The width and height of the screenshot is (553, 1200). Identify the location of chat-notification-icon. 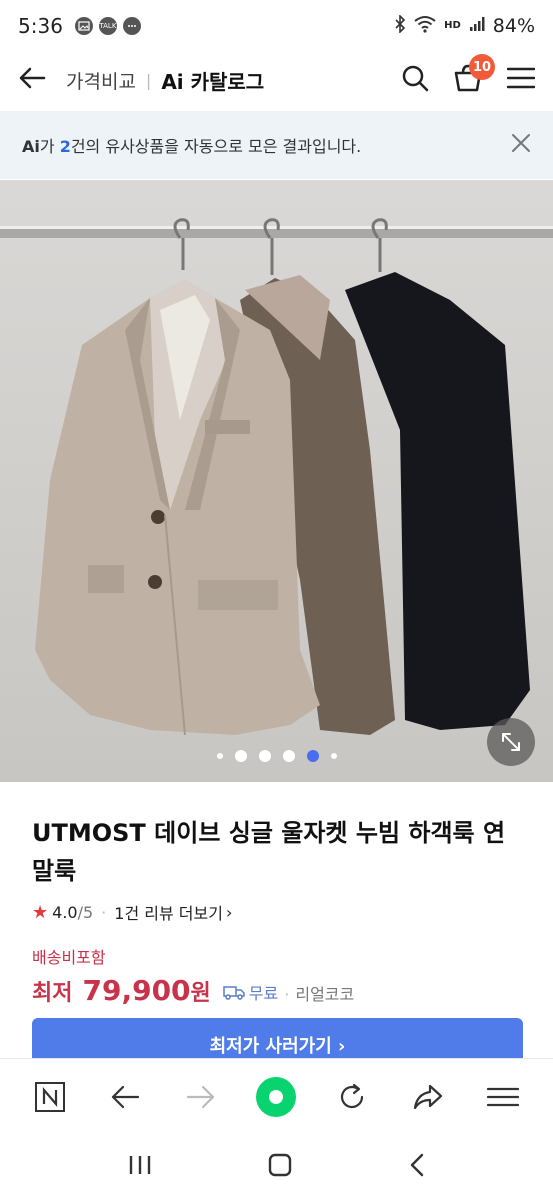
(131, 26).